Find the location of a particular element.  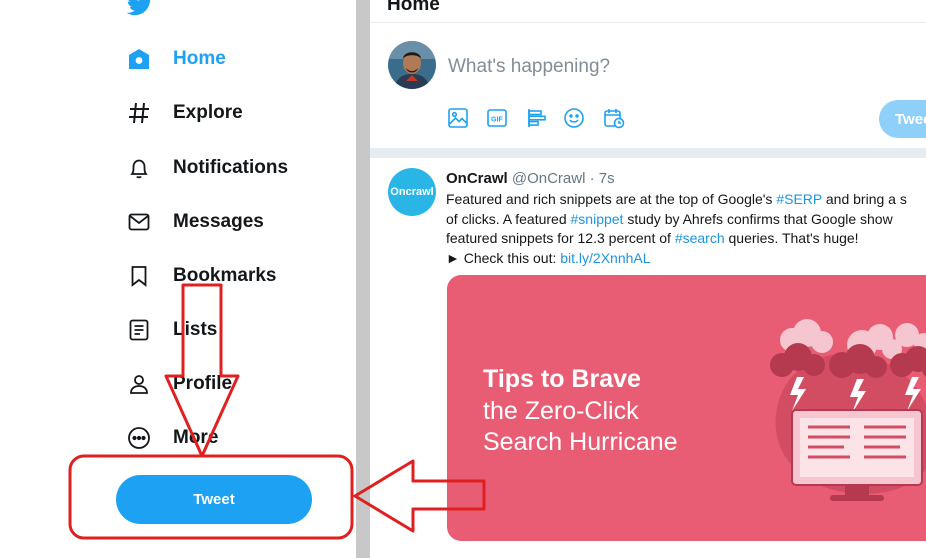

sidebar-item-label: Messages is located at coordinates (218, 221).